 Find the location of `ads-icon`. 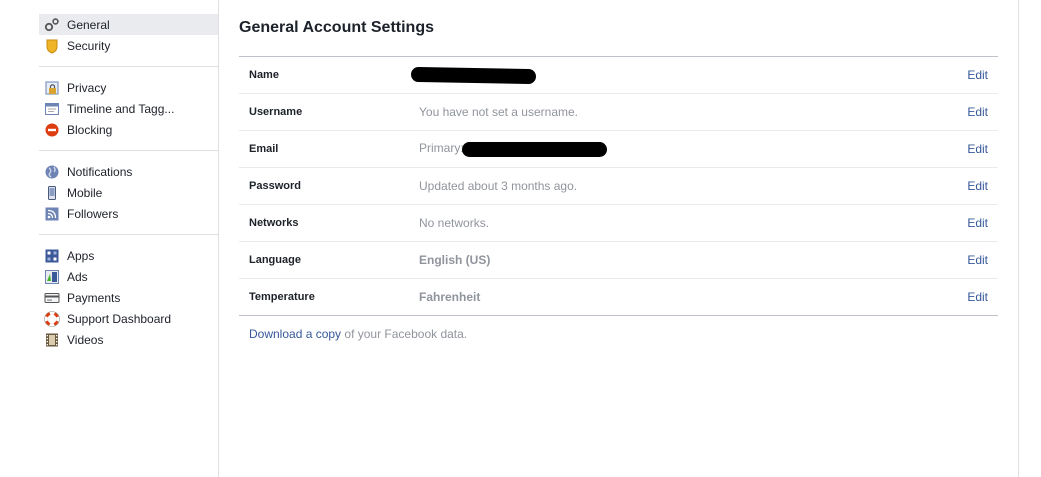

ads-icon is located at coordinates (52, 277).